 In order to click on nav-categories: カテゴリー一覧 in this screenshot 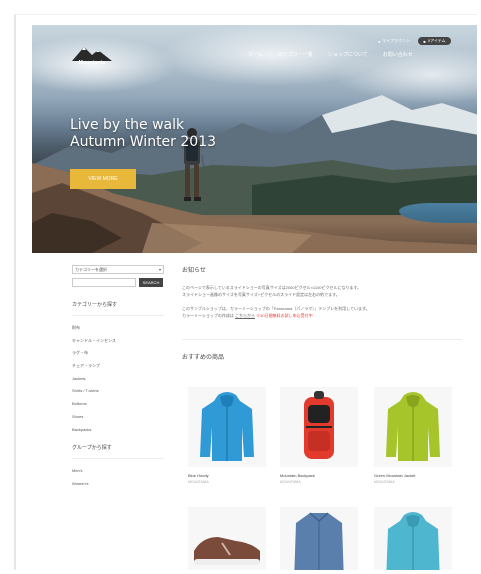, I will do `click(295, 54)`.